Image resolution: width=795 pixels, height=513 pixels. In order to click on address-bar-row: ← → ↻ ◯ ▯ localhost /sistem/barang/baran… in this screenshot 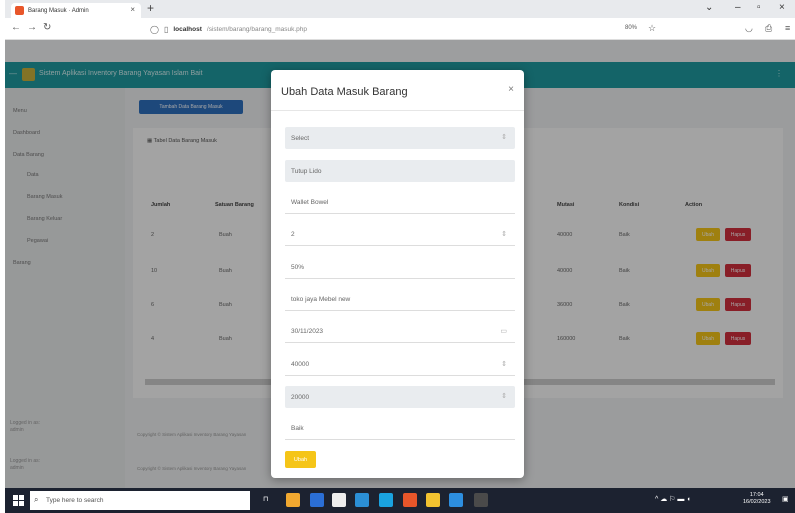, I will do `click(400, 29)`.